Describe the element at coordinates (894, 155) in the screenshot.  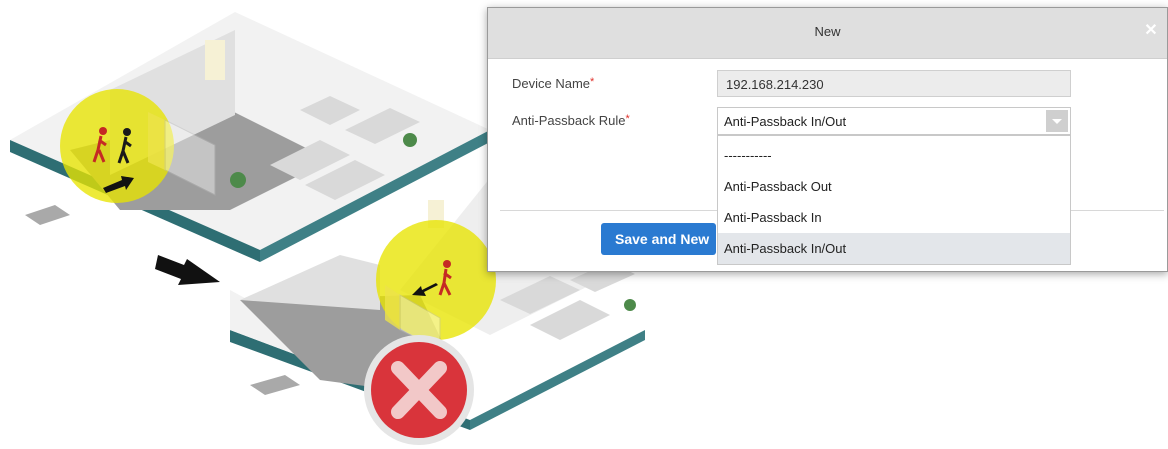
I see `dropdown-option-empty: -----------` at that location.